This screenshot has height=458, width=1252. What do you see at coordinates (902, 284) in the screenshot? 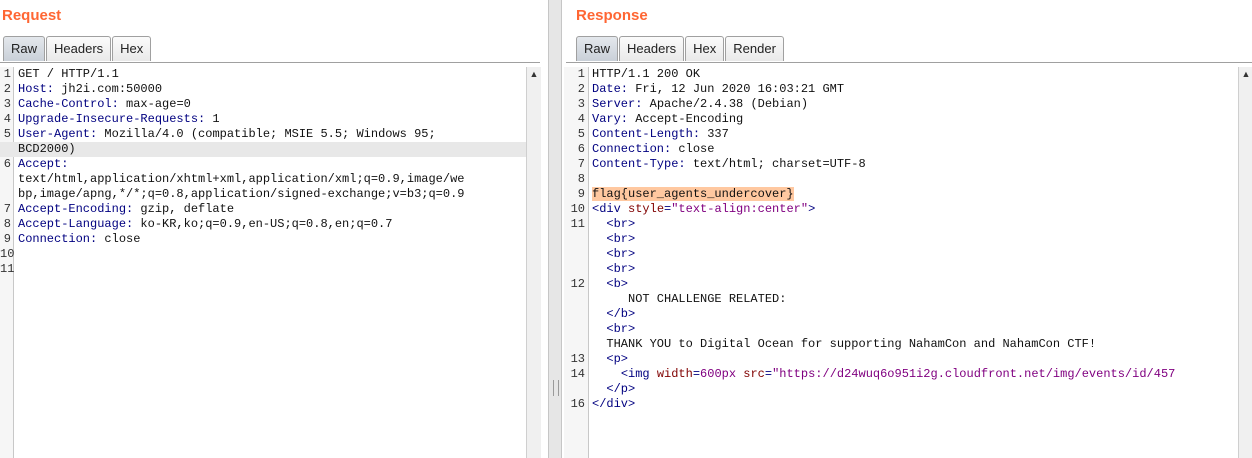
I see `code-line: 12 <b>` at bounding box center [902, 284].